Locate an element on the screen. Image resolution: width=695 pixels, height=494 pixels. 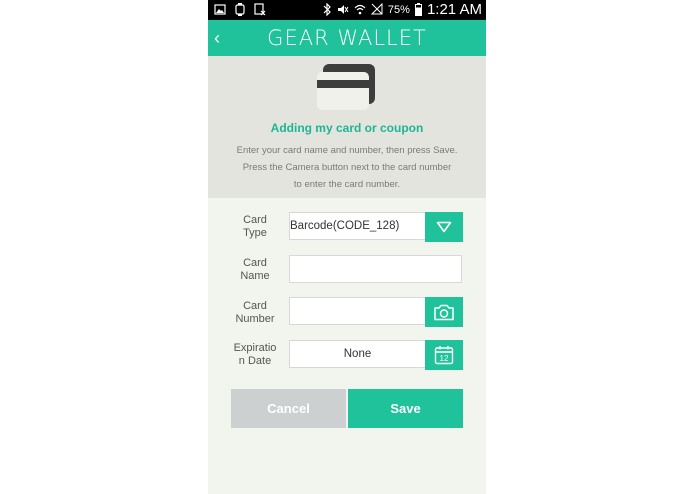
label-line: n Date is located at coordinates (255, 361).